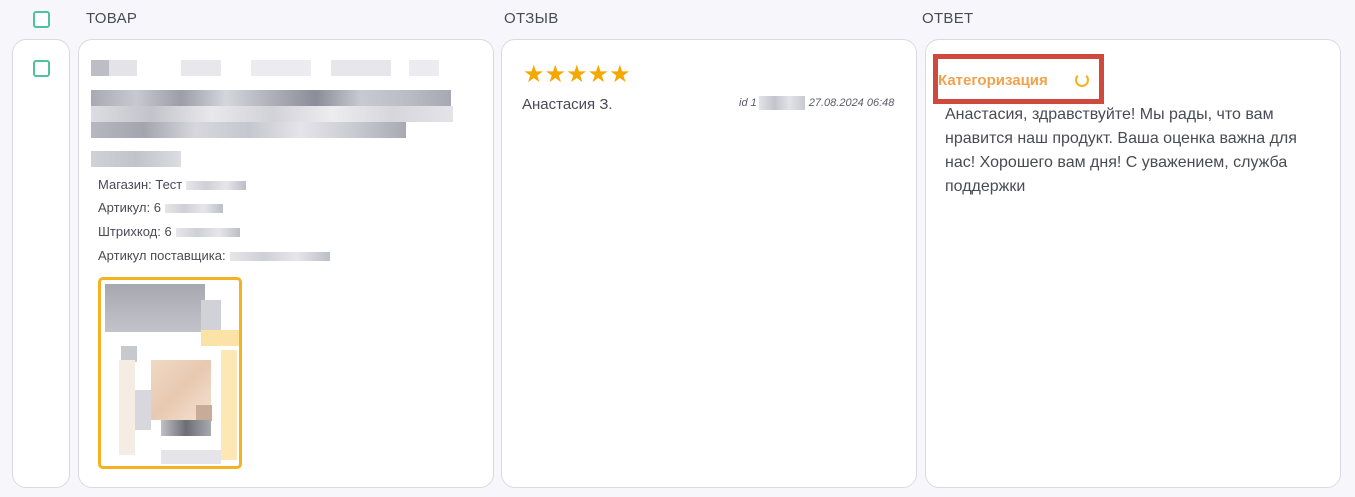 The height and width of the screenshot is (497, 1355). I want to click on column-header-review: ОТЗЫВ, so click(531, 18).